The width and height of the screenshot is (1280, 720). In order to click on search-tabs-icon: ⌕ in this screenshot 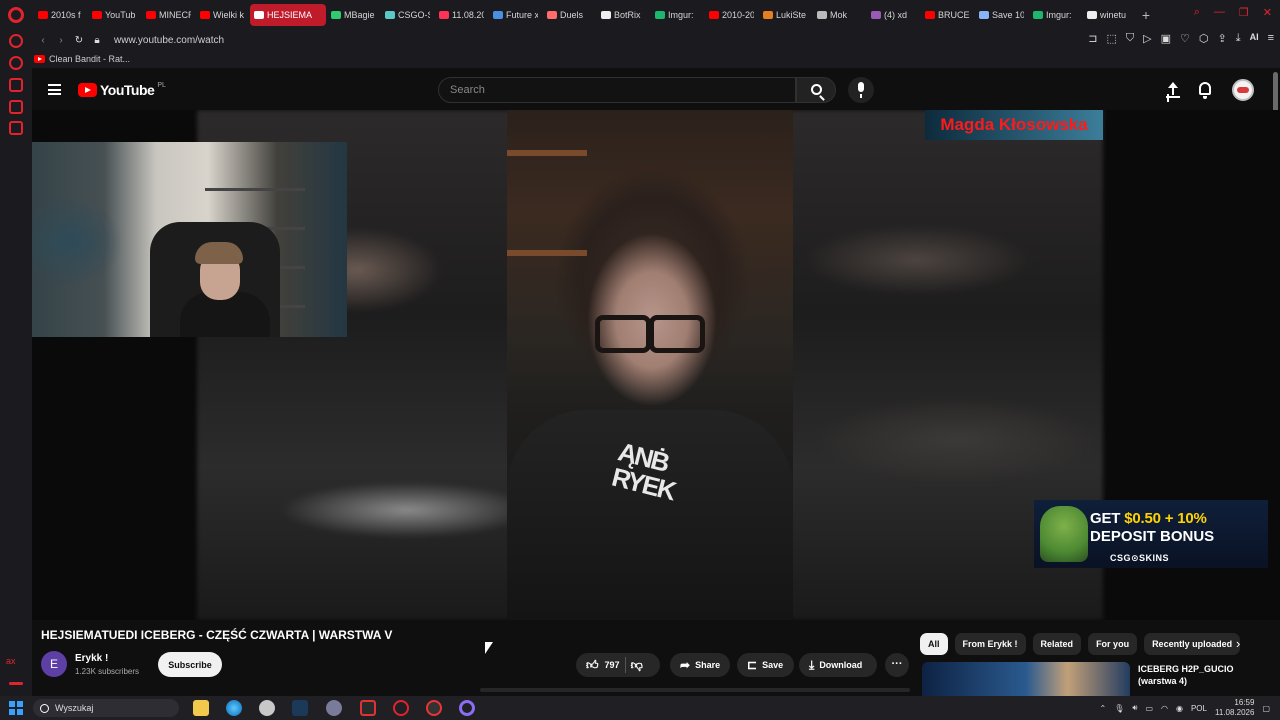, I will do `click(1197, 12)`.